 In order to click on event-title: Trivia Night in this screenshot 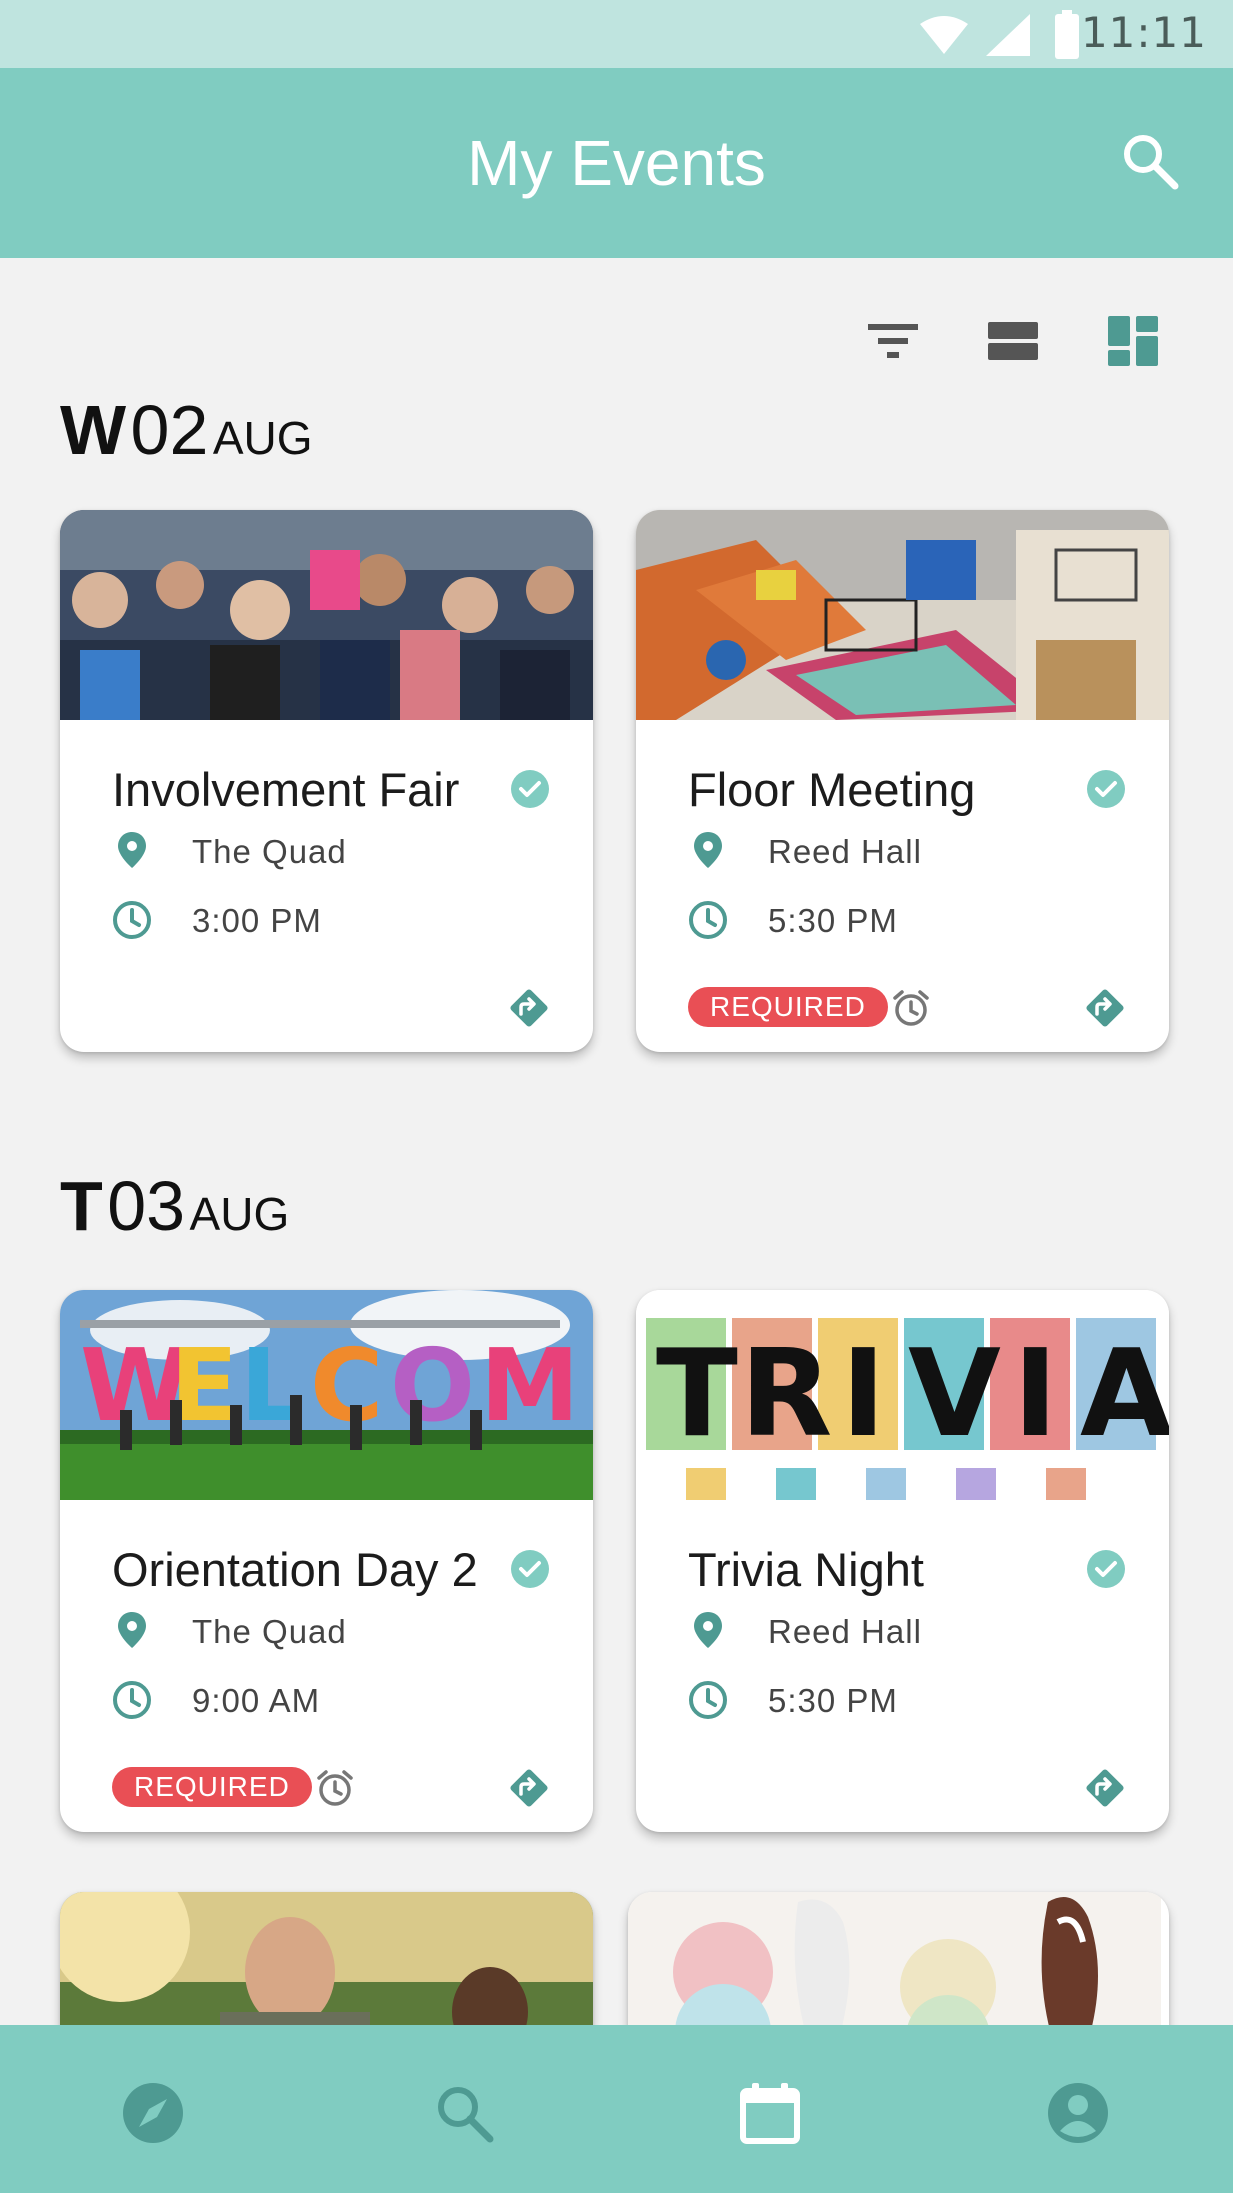, I will do `click(806, 1569)`.